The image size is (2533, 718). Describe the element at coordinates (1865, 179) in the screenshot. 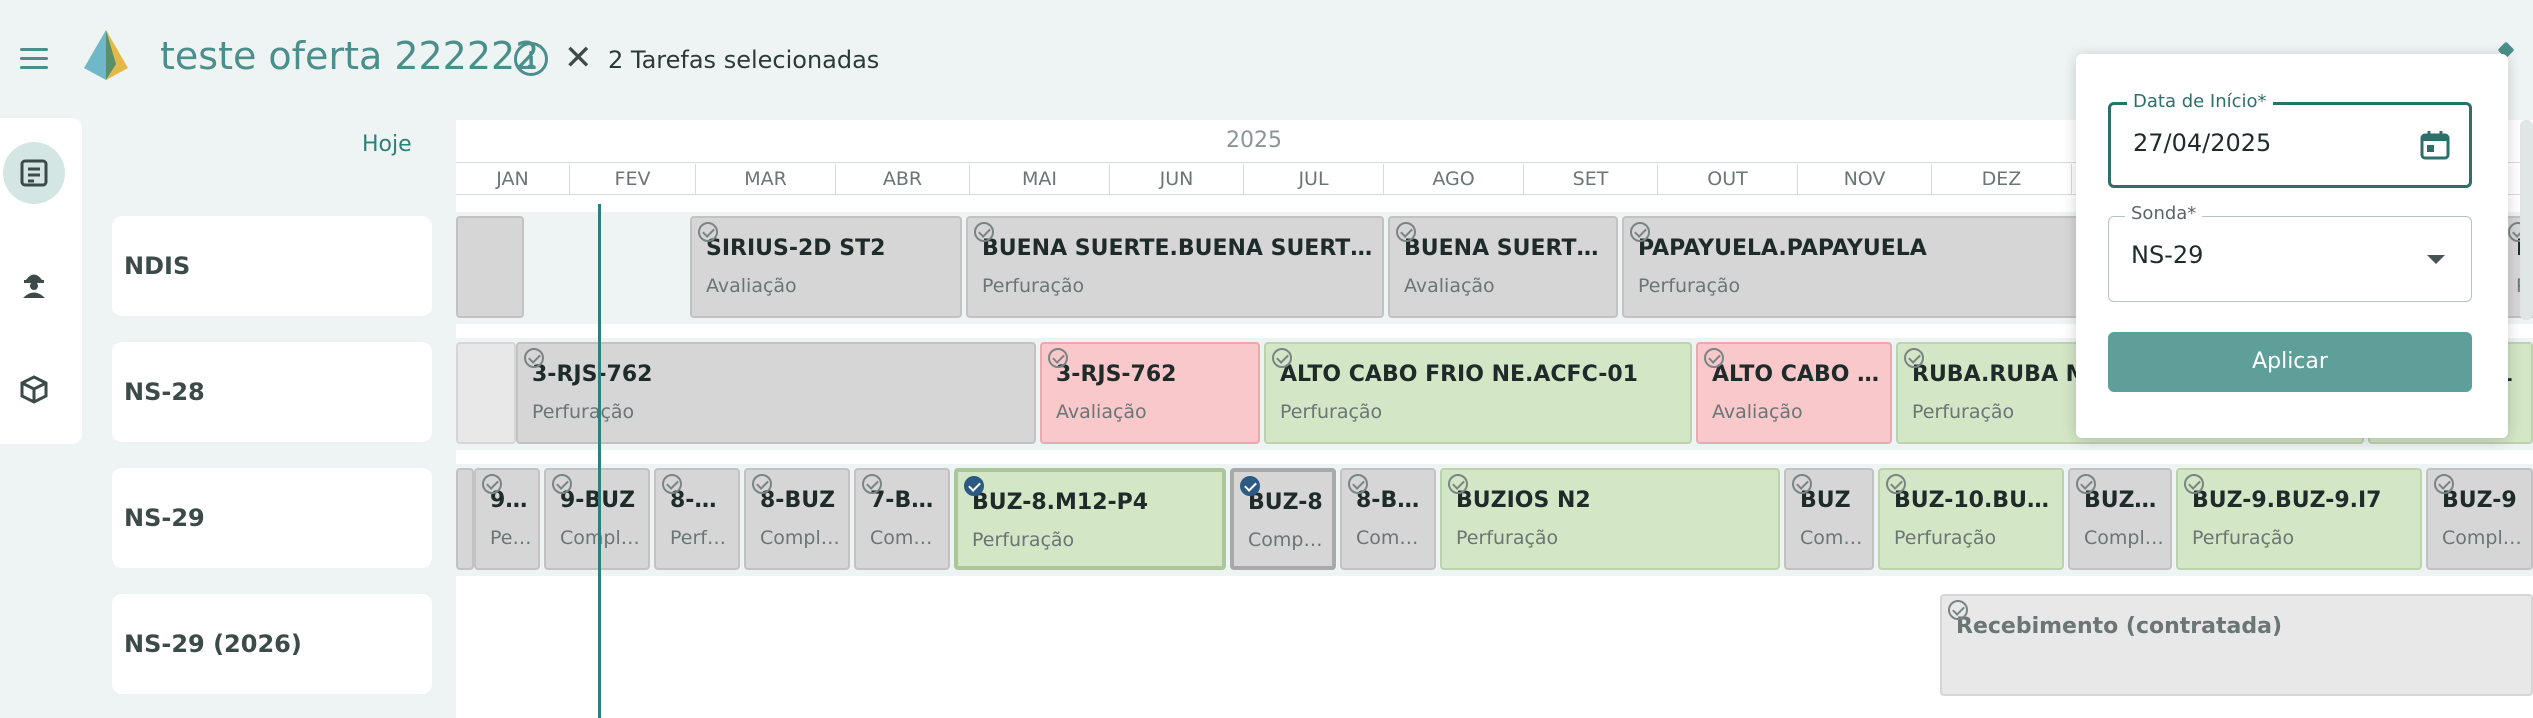

I see `month-label: NOV` at that location.